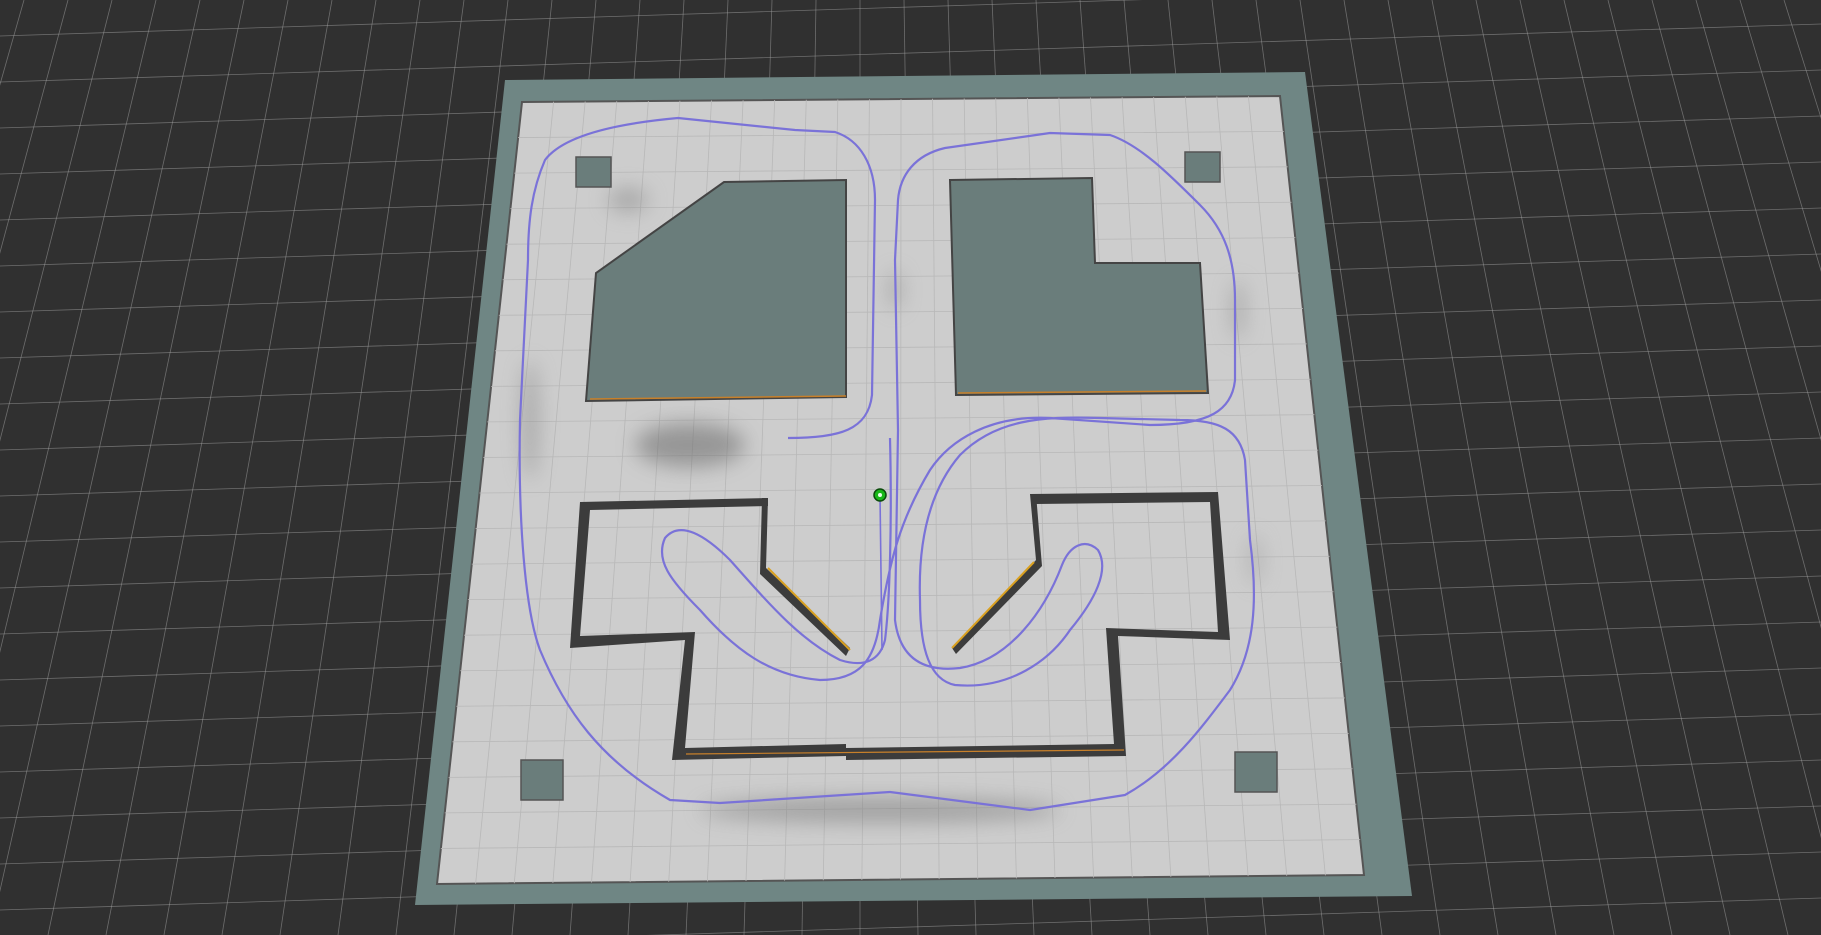 This screenshot has height=935, width=1821. Describe the element at coordinates (1256, 772) in the screenshot. I see `pillar-bottom-right` at that location.